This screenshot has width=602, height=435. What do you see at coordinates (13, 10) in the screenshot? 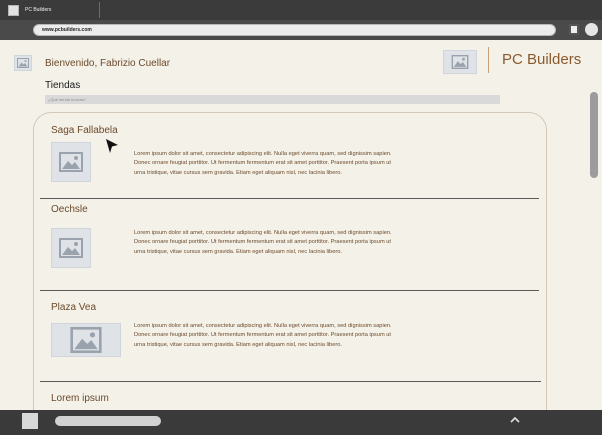
I see `favicon-icon` at bounding box center [13, 10].